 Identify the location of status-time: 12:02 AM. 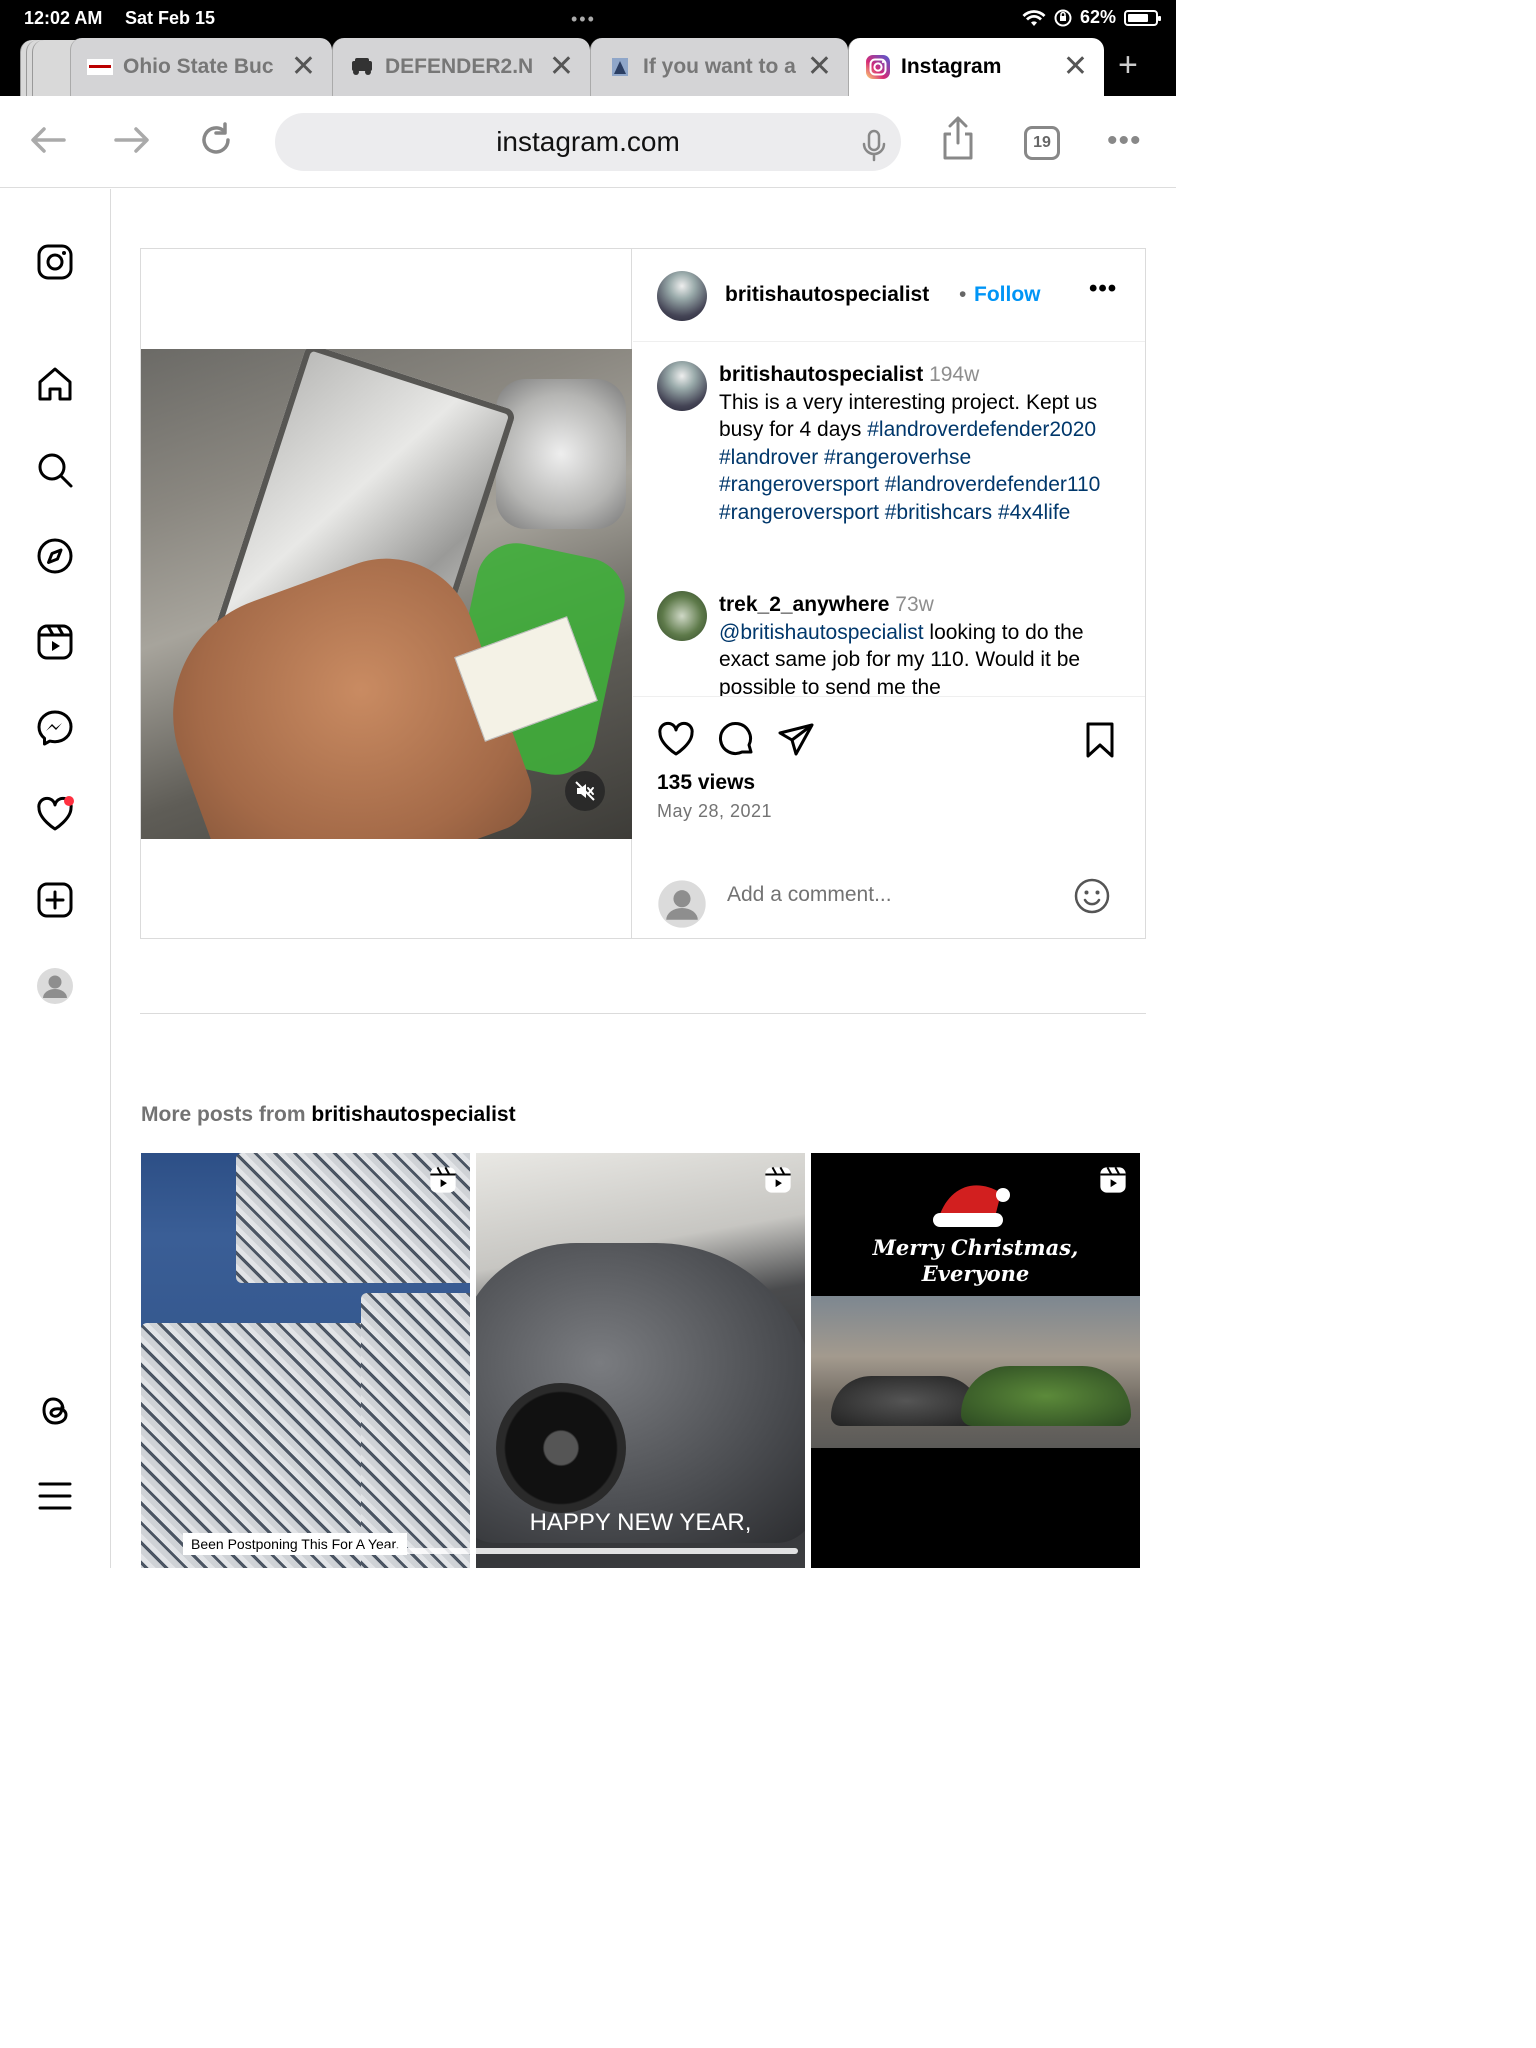
(63, 18).